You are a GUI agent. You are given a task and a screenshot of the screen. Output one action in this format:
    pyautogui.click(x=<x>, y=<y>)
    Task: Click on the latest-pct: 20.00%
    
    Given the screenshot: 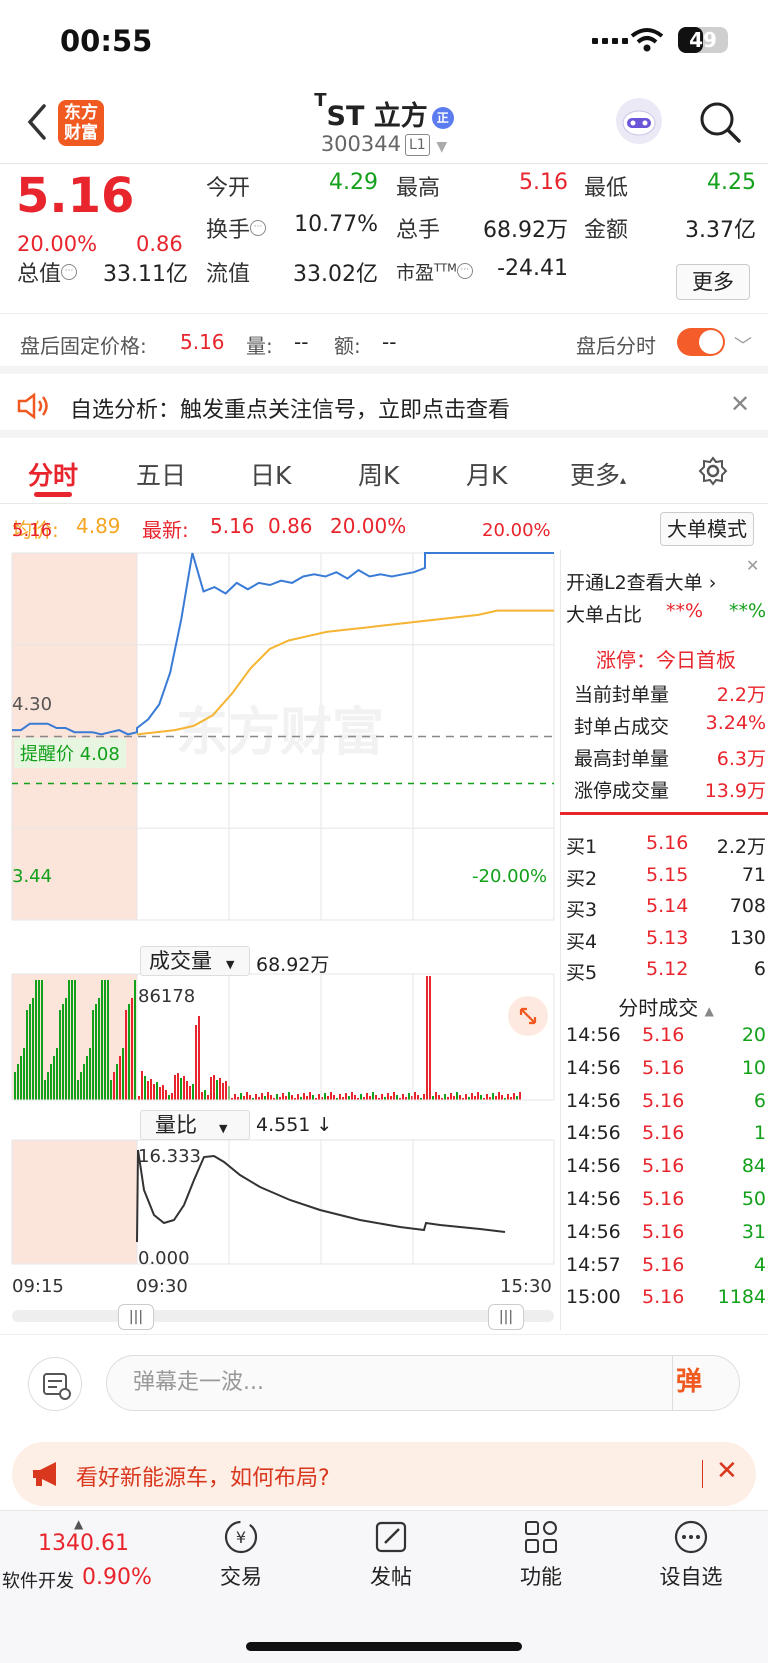 What is the action you would take?
    pyautogui.click(x=368, y=526)
    